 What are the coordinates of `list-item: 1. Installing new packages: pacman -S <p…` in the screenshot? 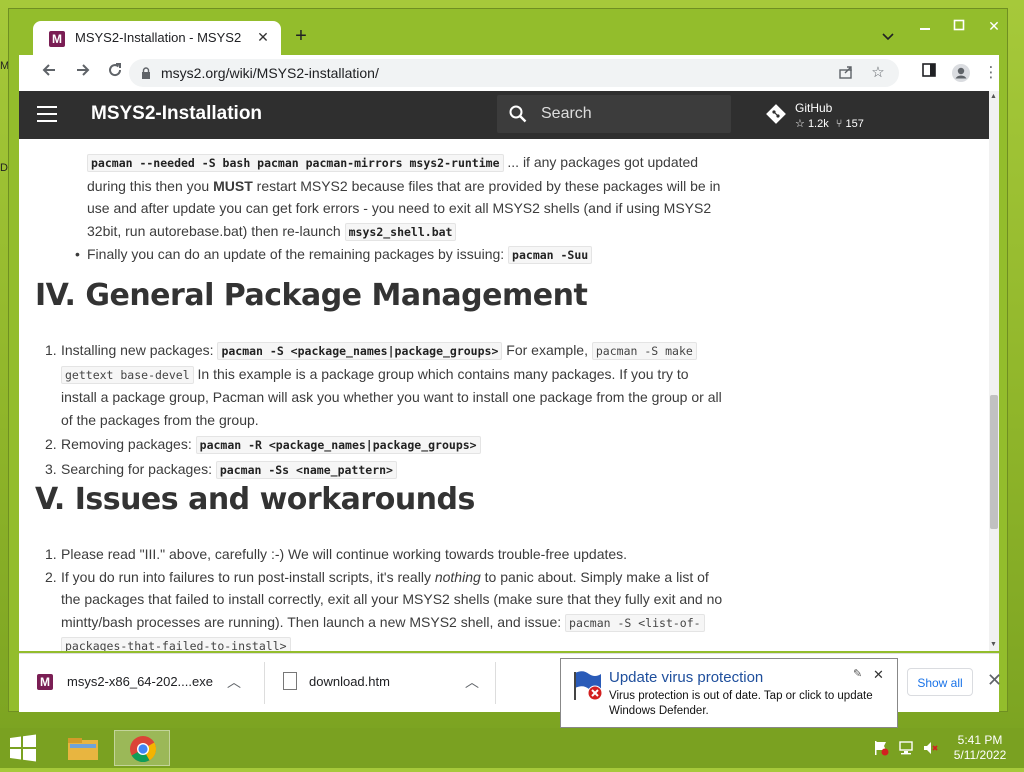 It's located at (383, 385).